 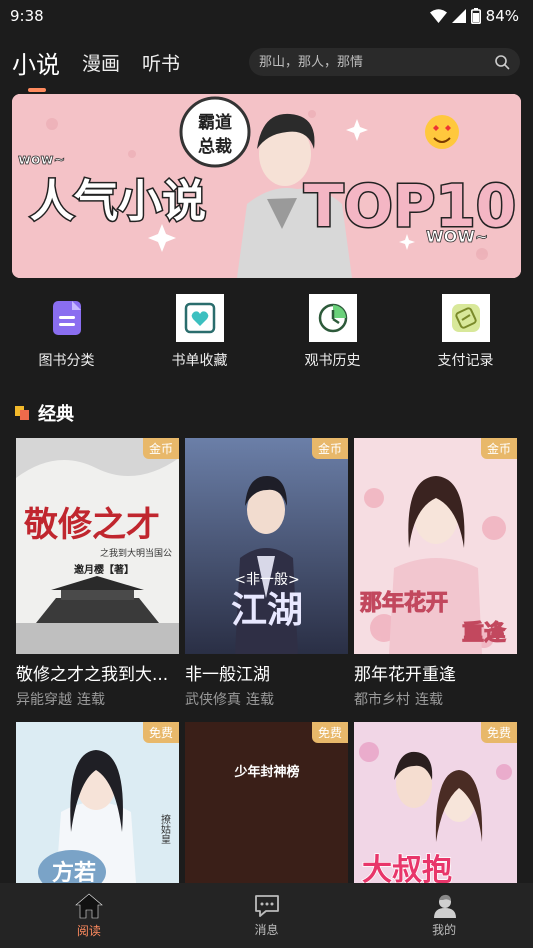 I want to click on cover-author: 邀月樱【著】, so click(x=104, y=569).